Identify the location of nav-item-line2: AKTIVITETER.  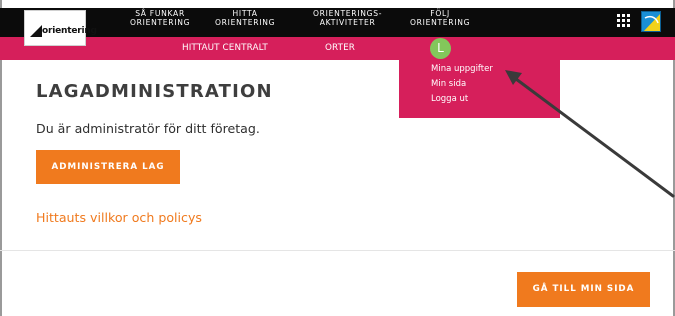
(347, 22).